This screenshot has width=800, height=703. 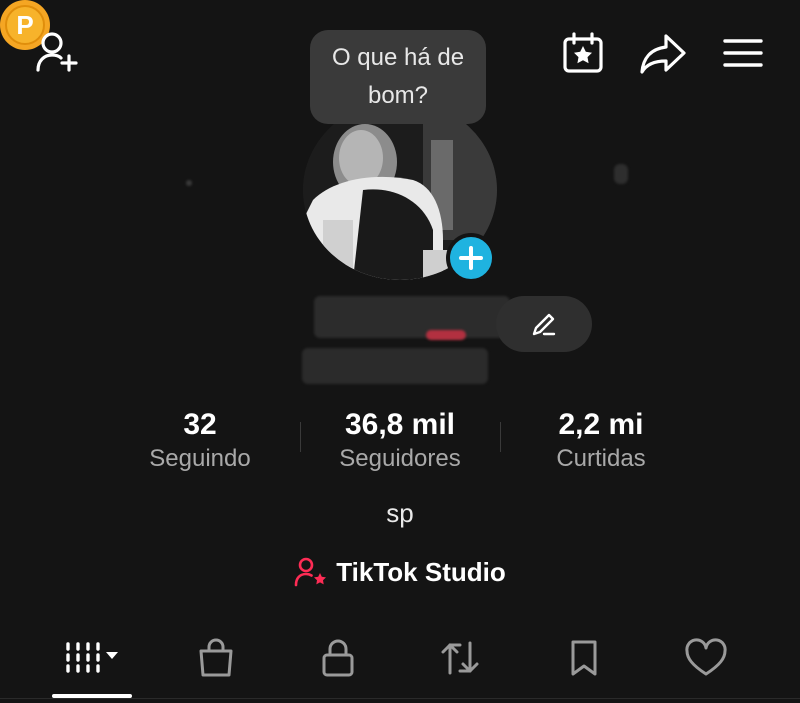 What do you see at coordinates (200, 424) in the screenshot?
I see `stat-value: 32` at bounding box center [200, 424].